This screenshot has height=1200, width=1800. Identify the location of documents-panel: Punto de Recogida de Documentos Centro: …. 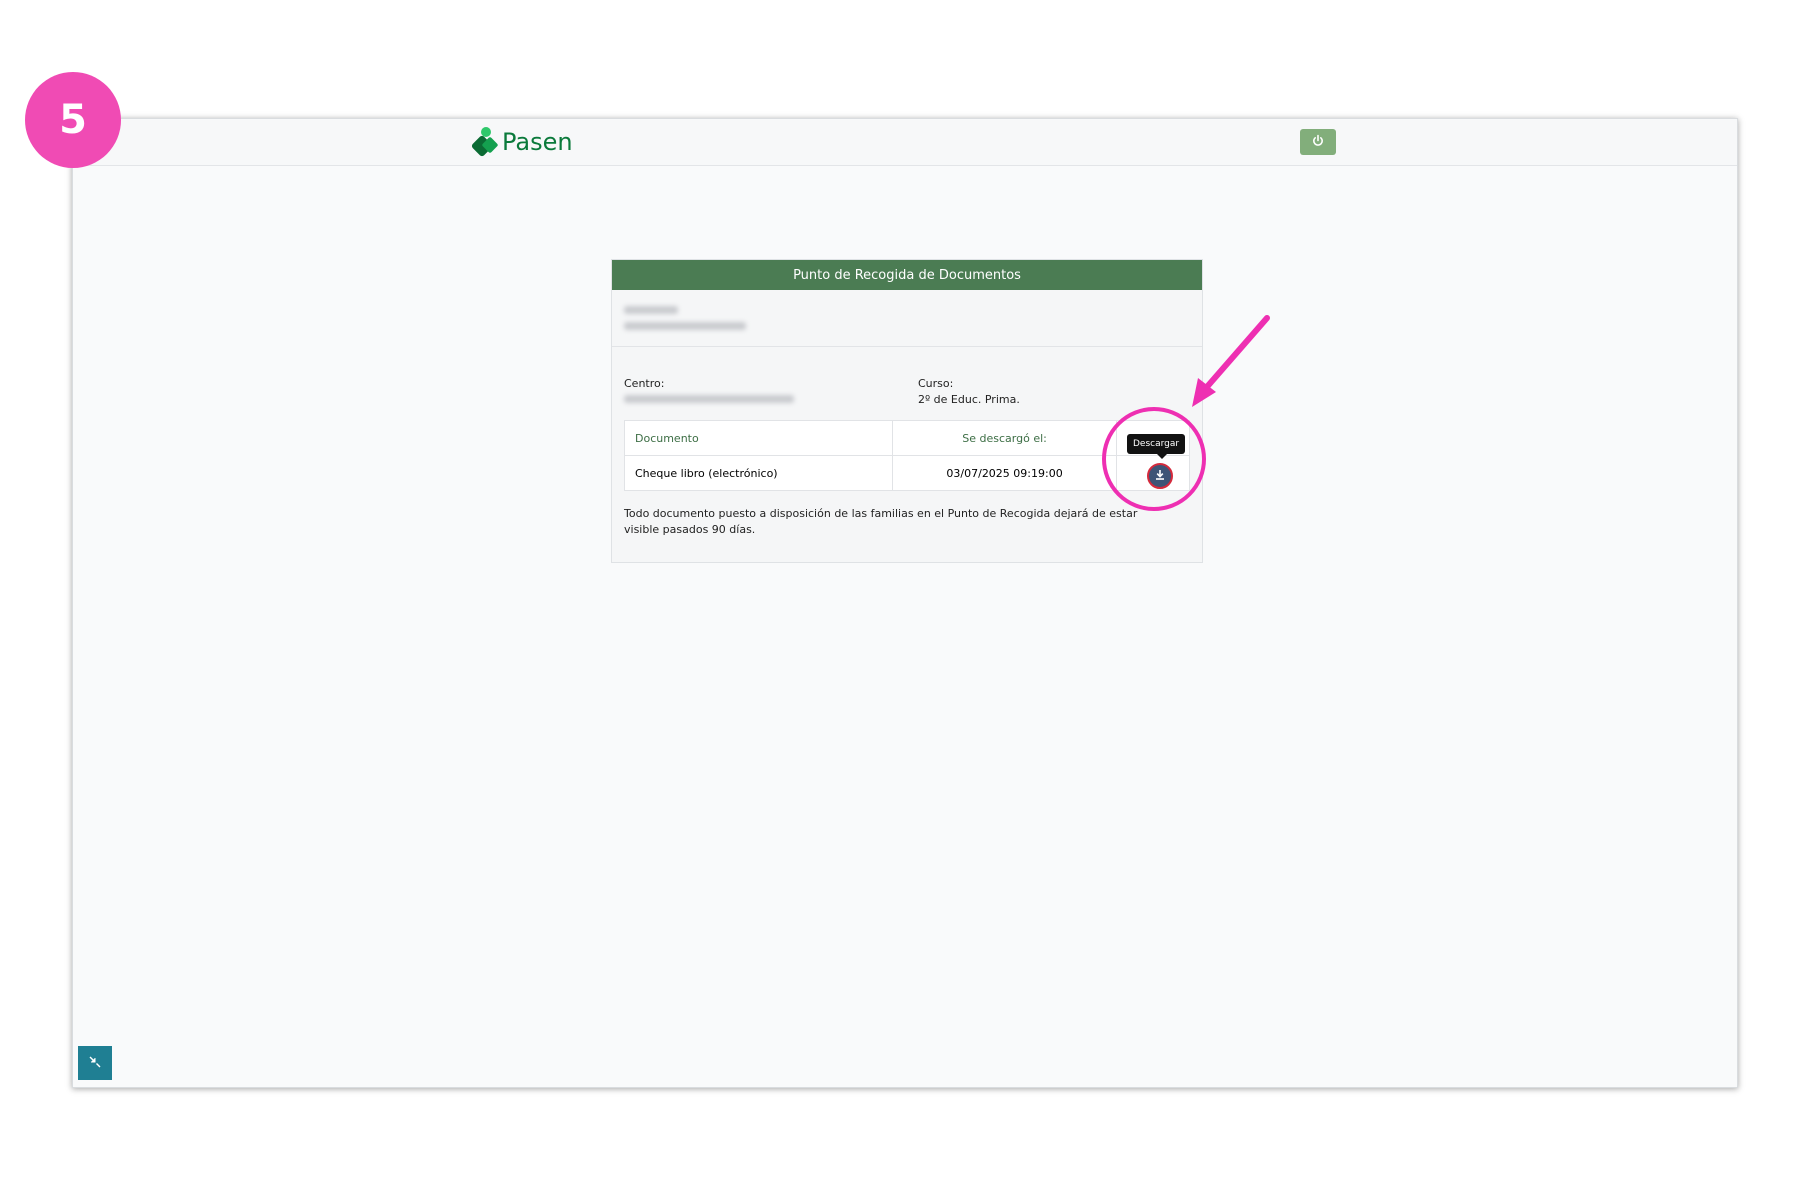
(907, 411).